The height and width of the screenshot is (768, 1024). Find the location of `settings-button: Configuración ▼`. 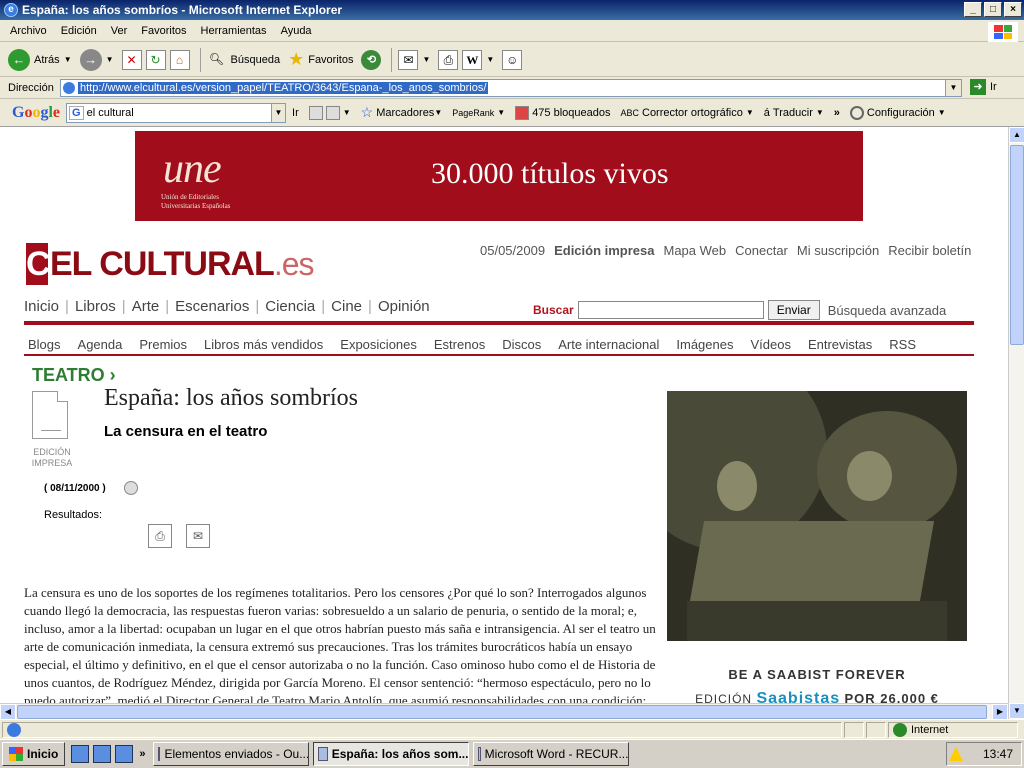

settings-button: Configuración ▼ is located at coordinates (897, 112).